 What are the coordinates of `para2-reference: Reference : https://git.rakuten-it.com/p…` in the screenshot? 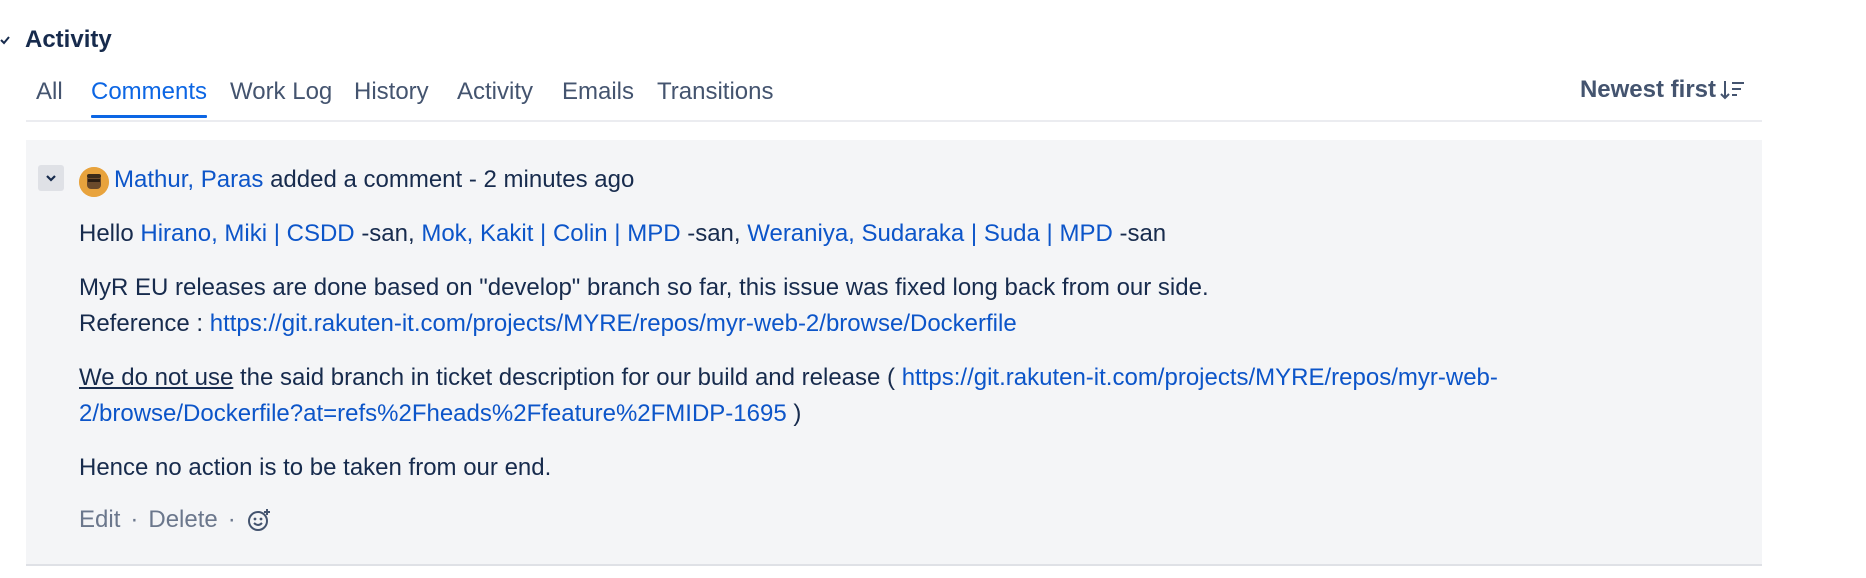 It's located at (644, 324).